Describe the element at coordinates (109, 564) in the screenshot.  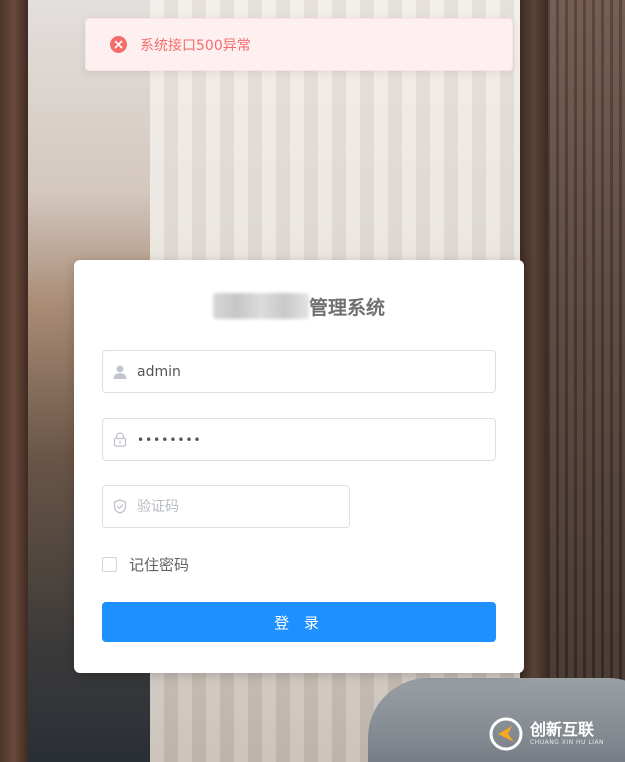
I see `remember-checkbox` at that location.